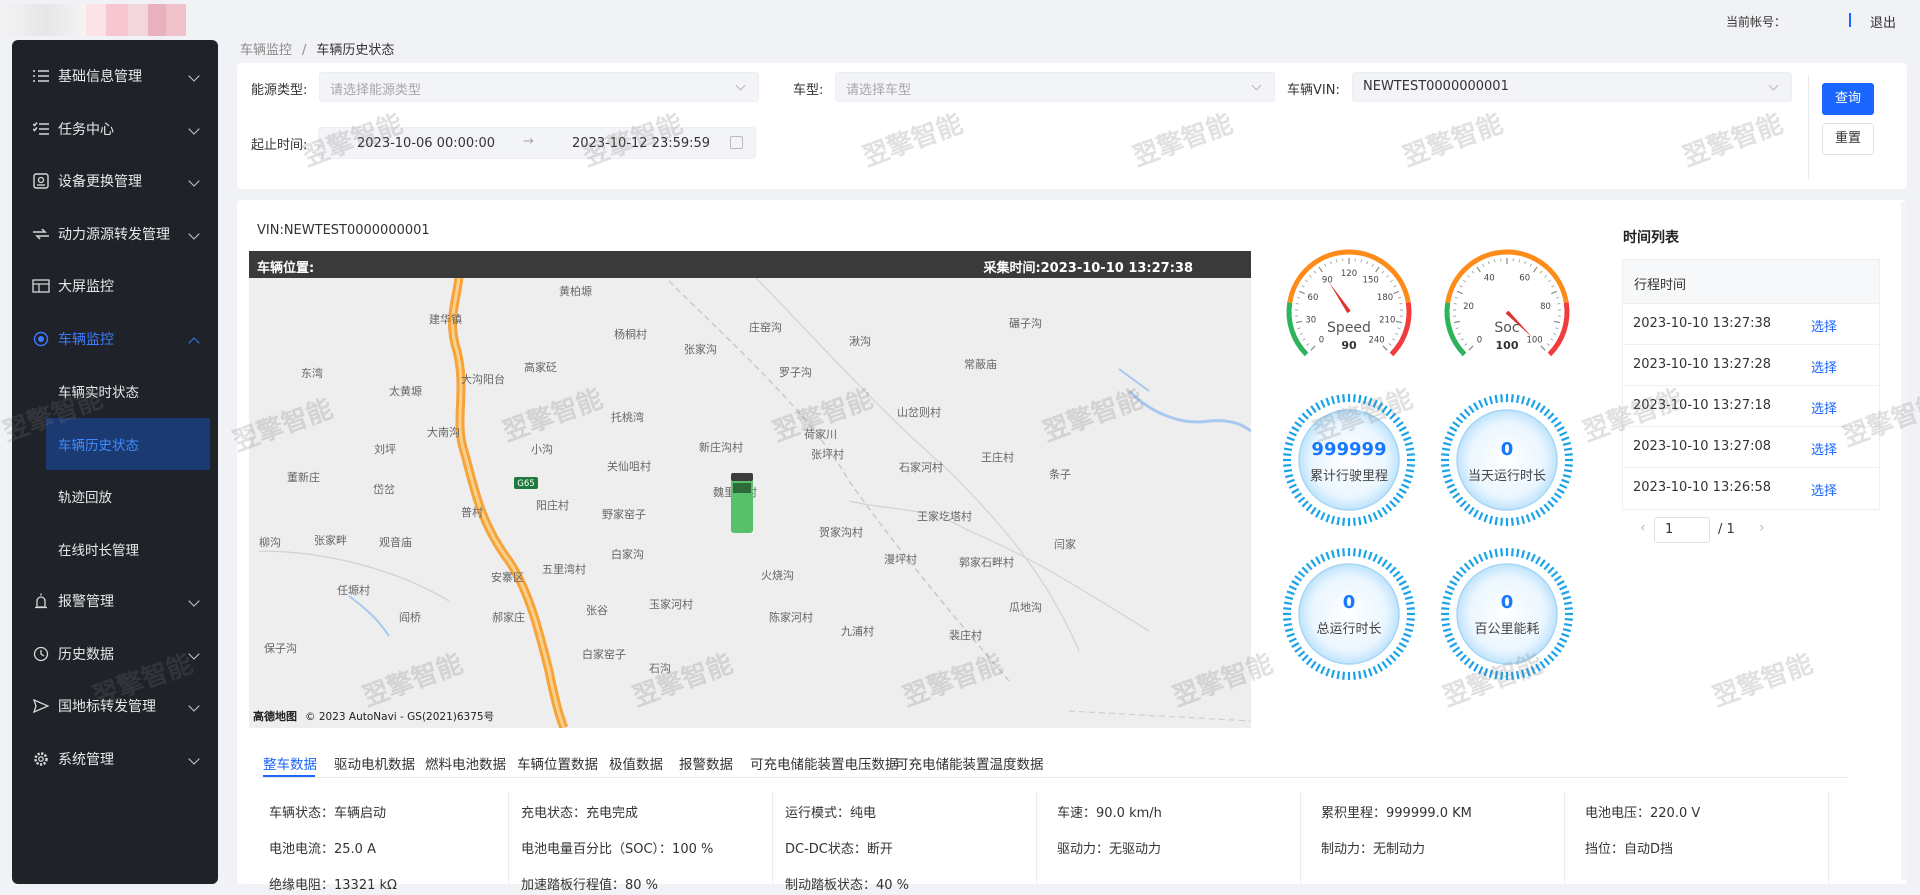  I want to click on energy-type-label: 能源类型:, so click(279, 90).